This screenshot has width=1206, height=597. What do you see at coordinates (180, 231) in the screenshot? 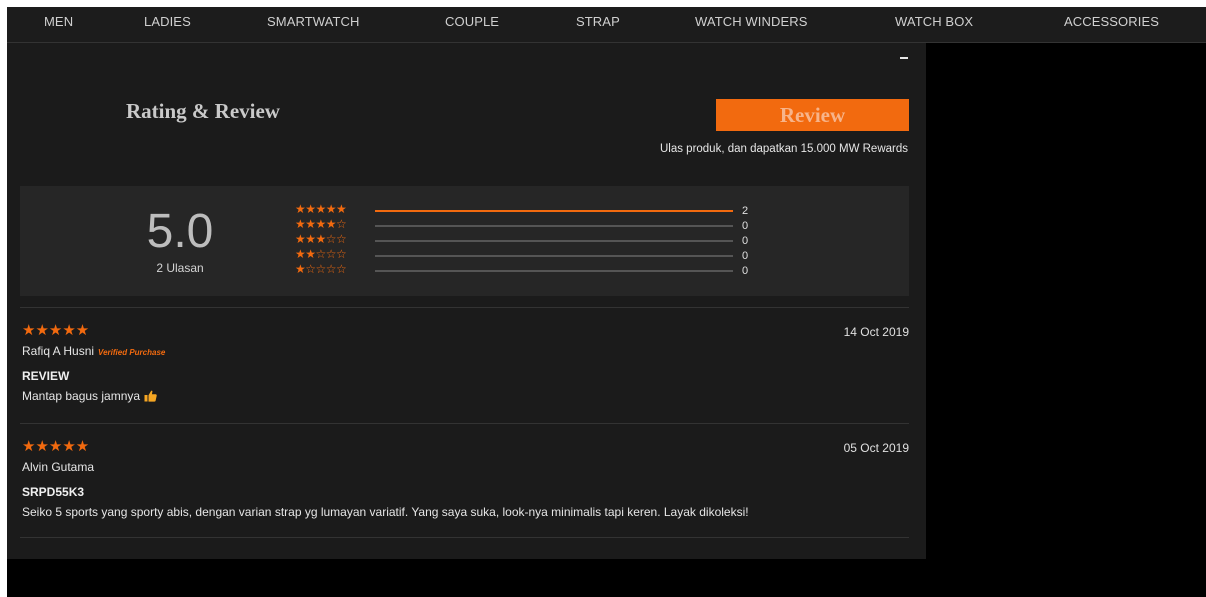
I see `average-rating: 5.0` at bounding box center [180, 231].